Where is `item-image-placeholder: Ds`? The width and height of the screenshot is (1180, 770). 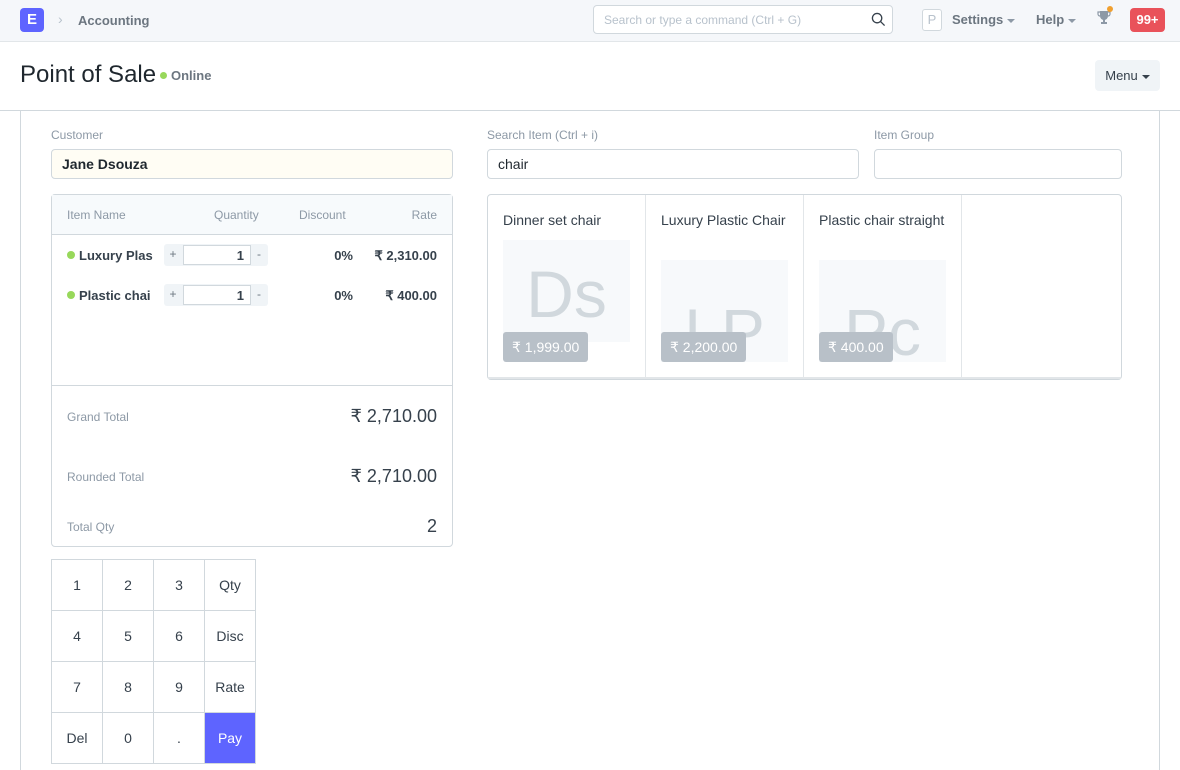 item-image-placeholder: Ds is located at coordinates (566, 291).